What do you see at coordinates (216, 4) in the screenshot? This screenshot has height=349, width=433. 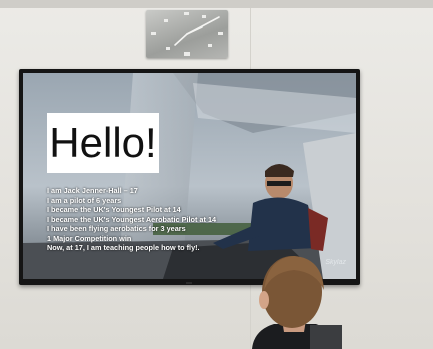 I see `ceiling-edge` at bounding box center [216, 4].